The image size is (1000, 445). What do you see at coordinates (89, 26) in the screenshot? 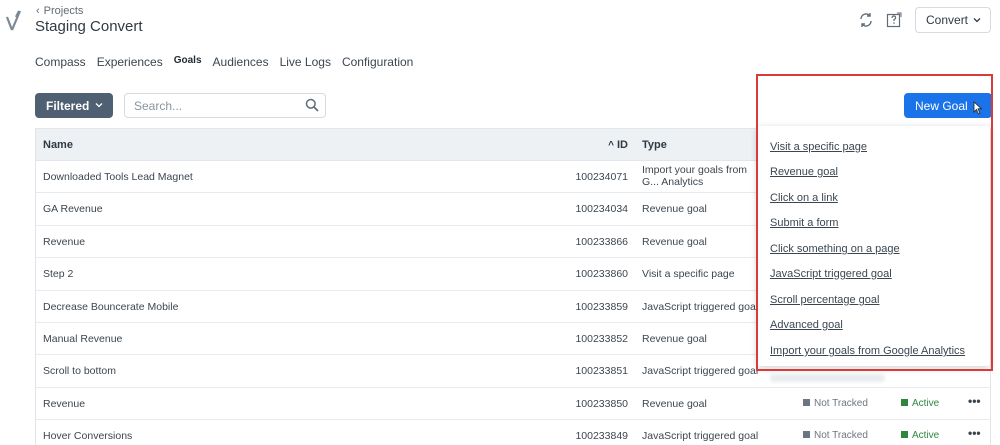
I see `page-title: Staging Convert` at bounding box center [89, 26].